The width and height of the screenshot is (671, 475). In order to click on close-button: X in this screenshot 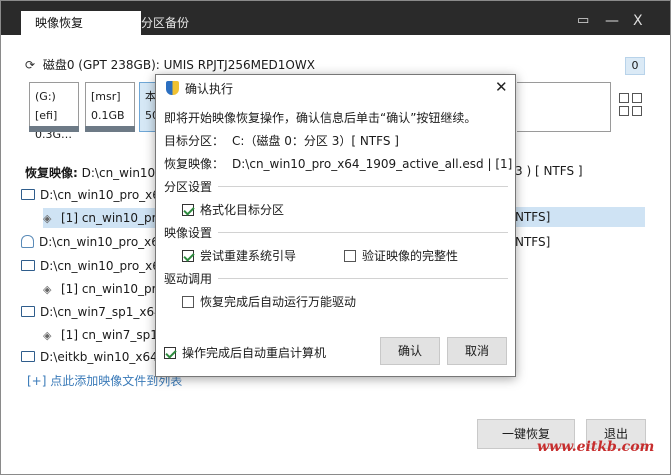, I will do `click(638, 21)`.